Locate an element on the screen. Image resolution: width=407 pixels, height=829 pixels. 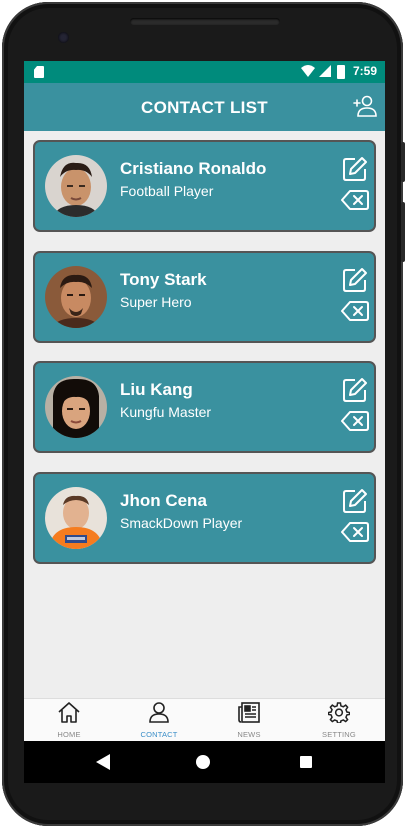
nav-item-home: HOME is located at coordinates (69, 720).